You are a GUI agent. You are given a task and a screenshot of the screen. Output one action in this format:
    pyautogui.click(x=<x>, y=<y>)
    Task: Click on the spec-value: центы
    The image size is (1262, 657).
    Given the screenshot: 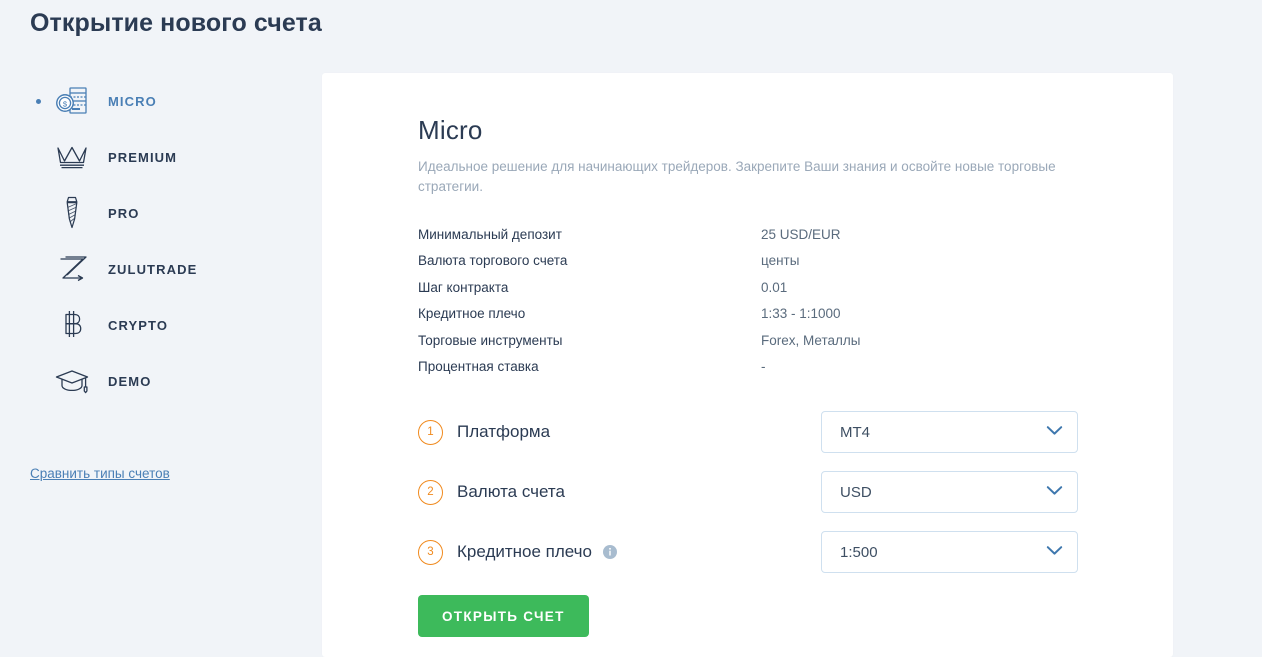 What is the action you would take?
    pyautogui.click(x=780, y=261)
    